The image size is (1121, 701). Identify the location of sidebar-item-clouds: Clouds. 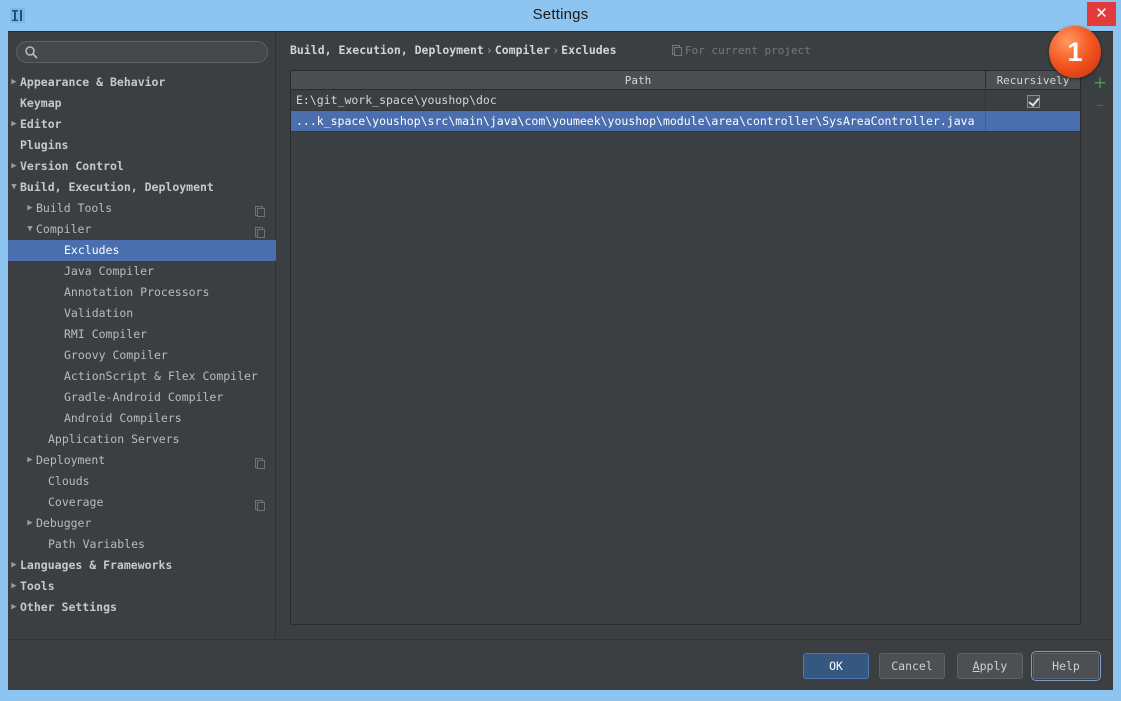
(142, 481).